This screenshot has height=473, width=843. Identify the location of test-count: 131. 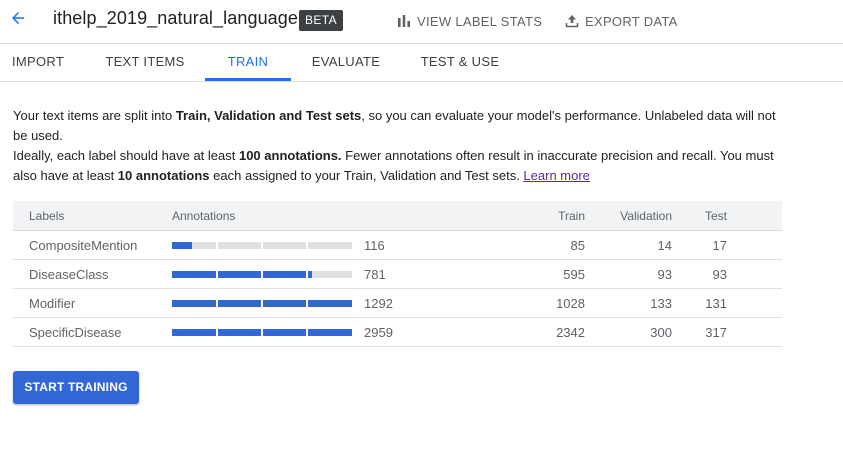
(716, 303).